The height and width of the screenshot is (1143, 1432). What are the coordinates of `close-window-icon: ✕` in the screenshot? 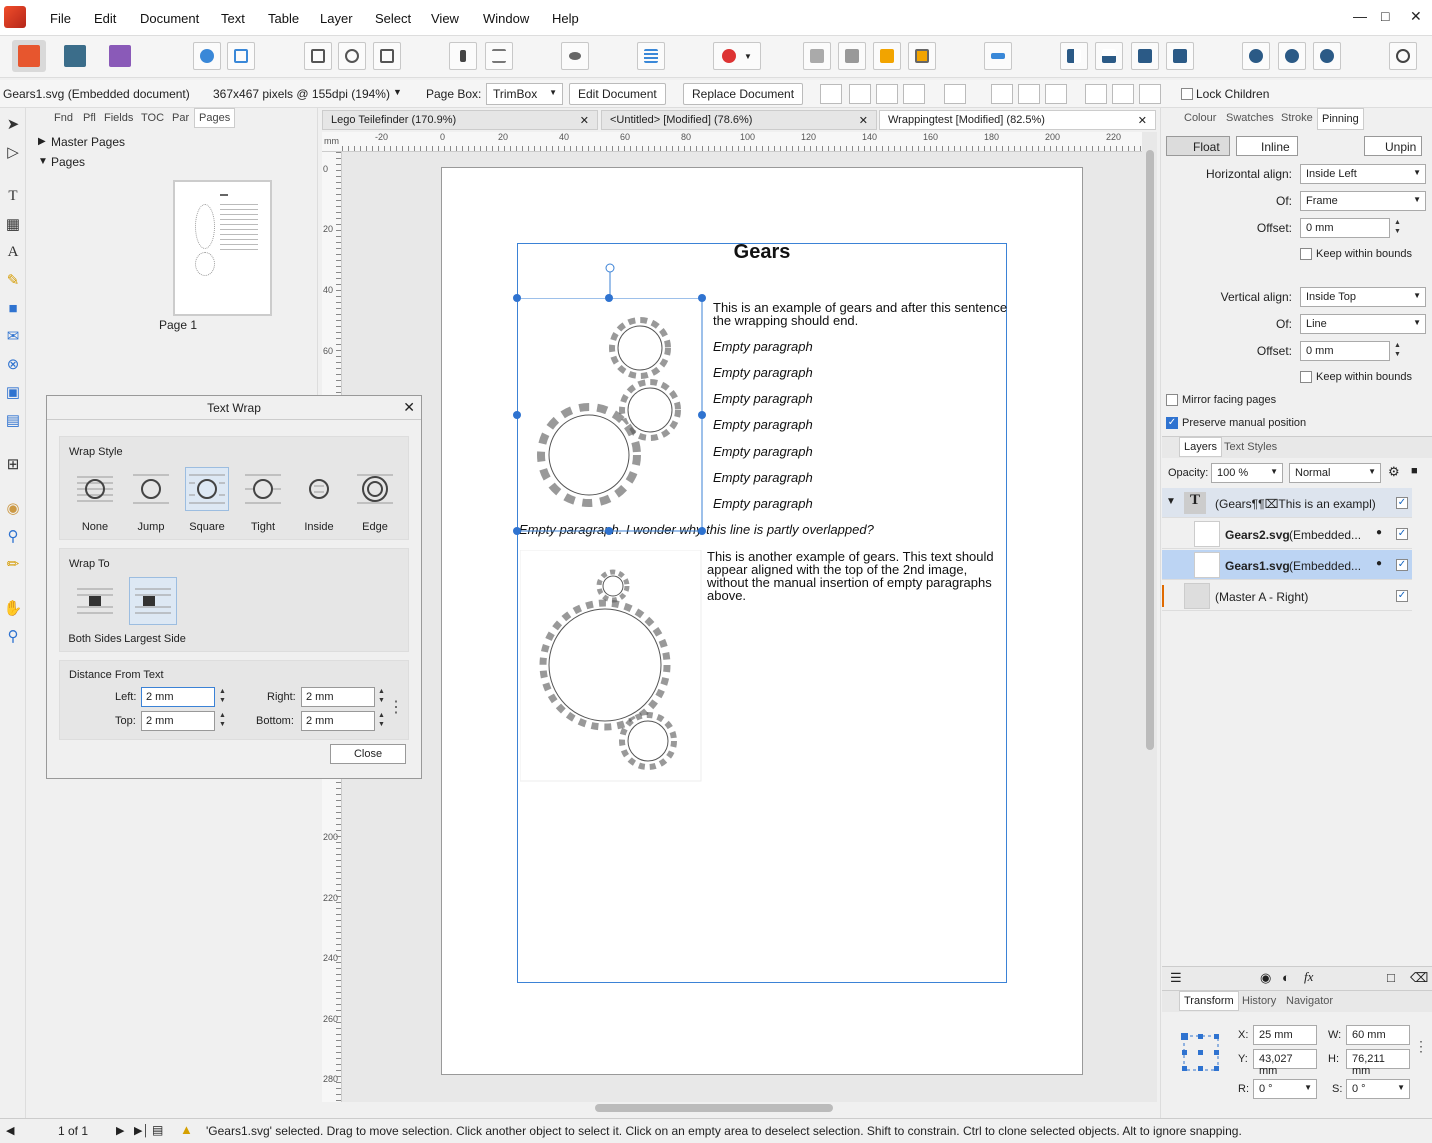 It's located at (1416, 16).